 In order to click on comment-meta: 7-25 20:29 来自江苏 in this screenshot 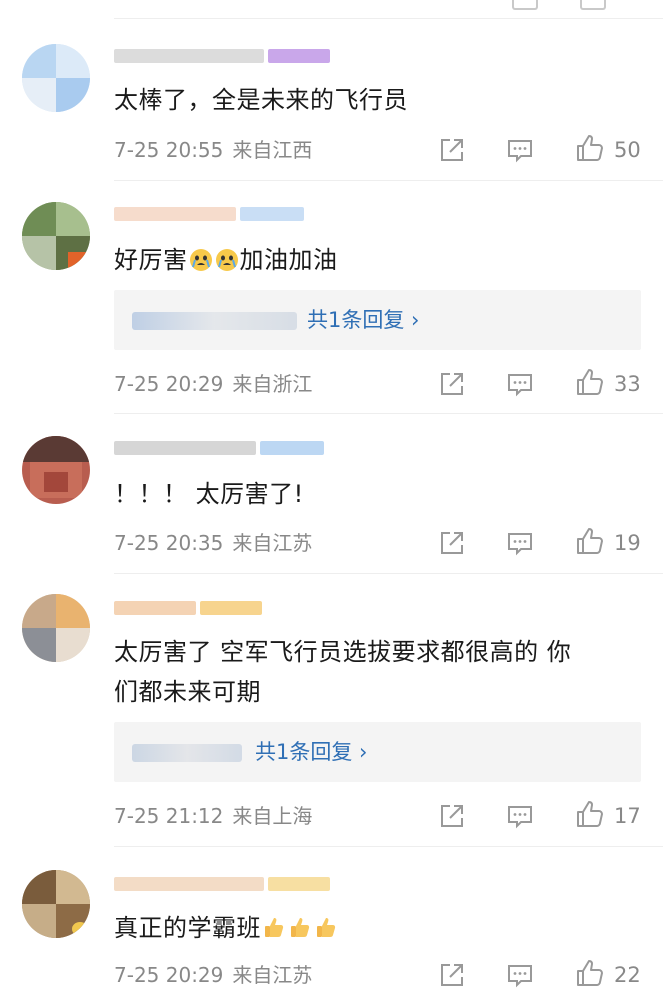, I will do `click(217, 975)`.